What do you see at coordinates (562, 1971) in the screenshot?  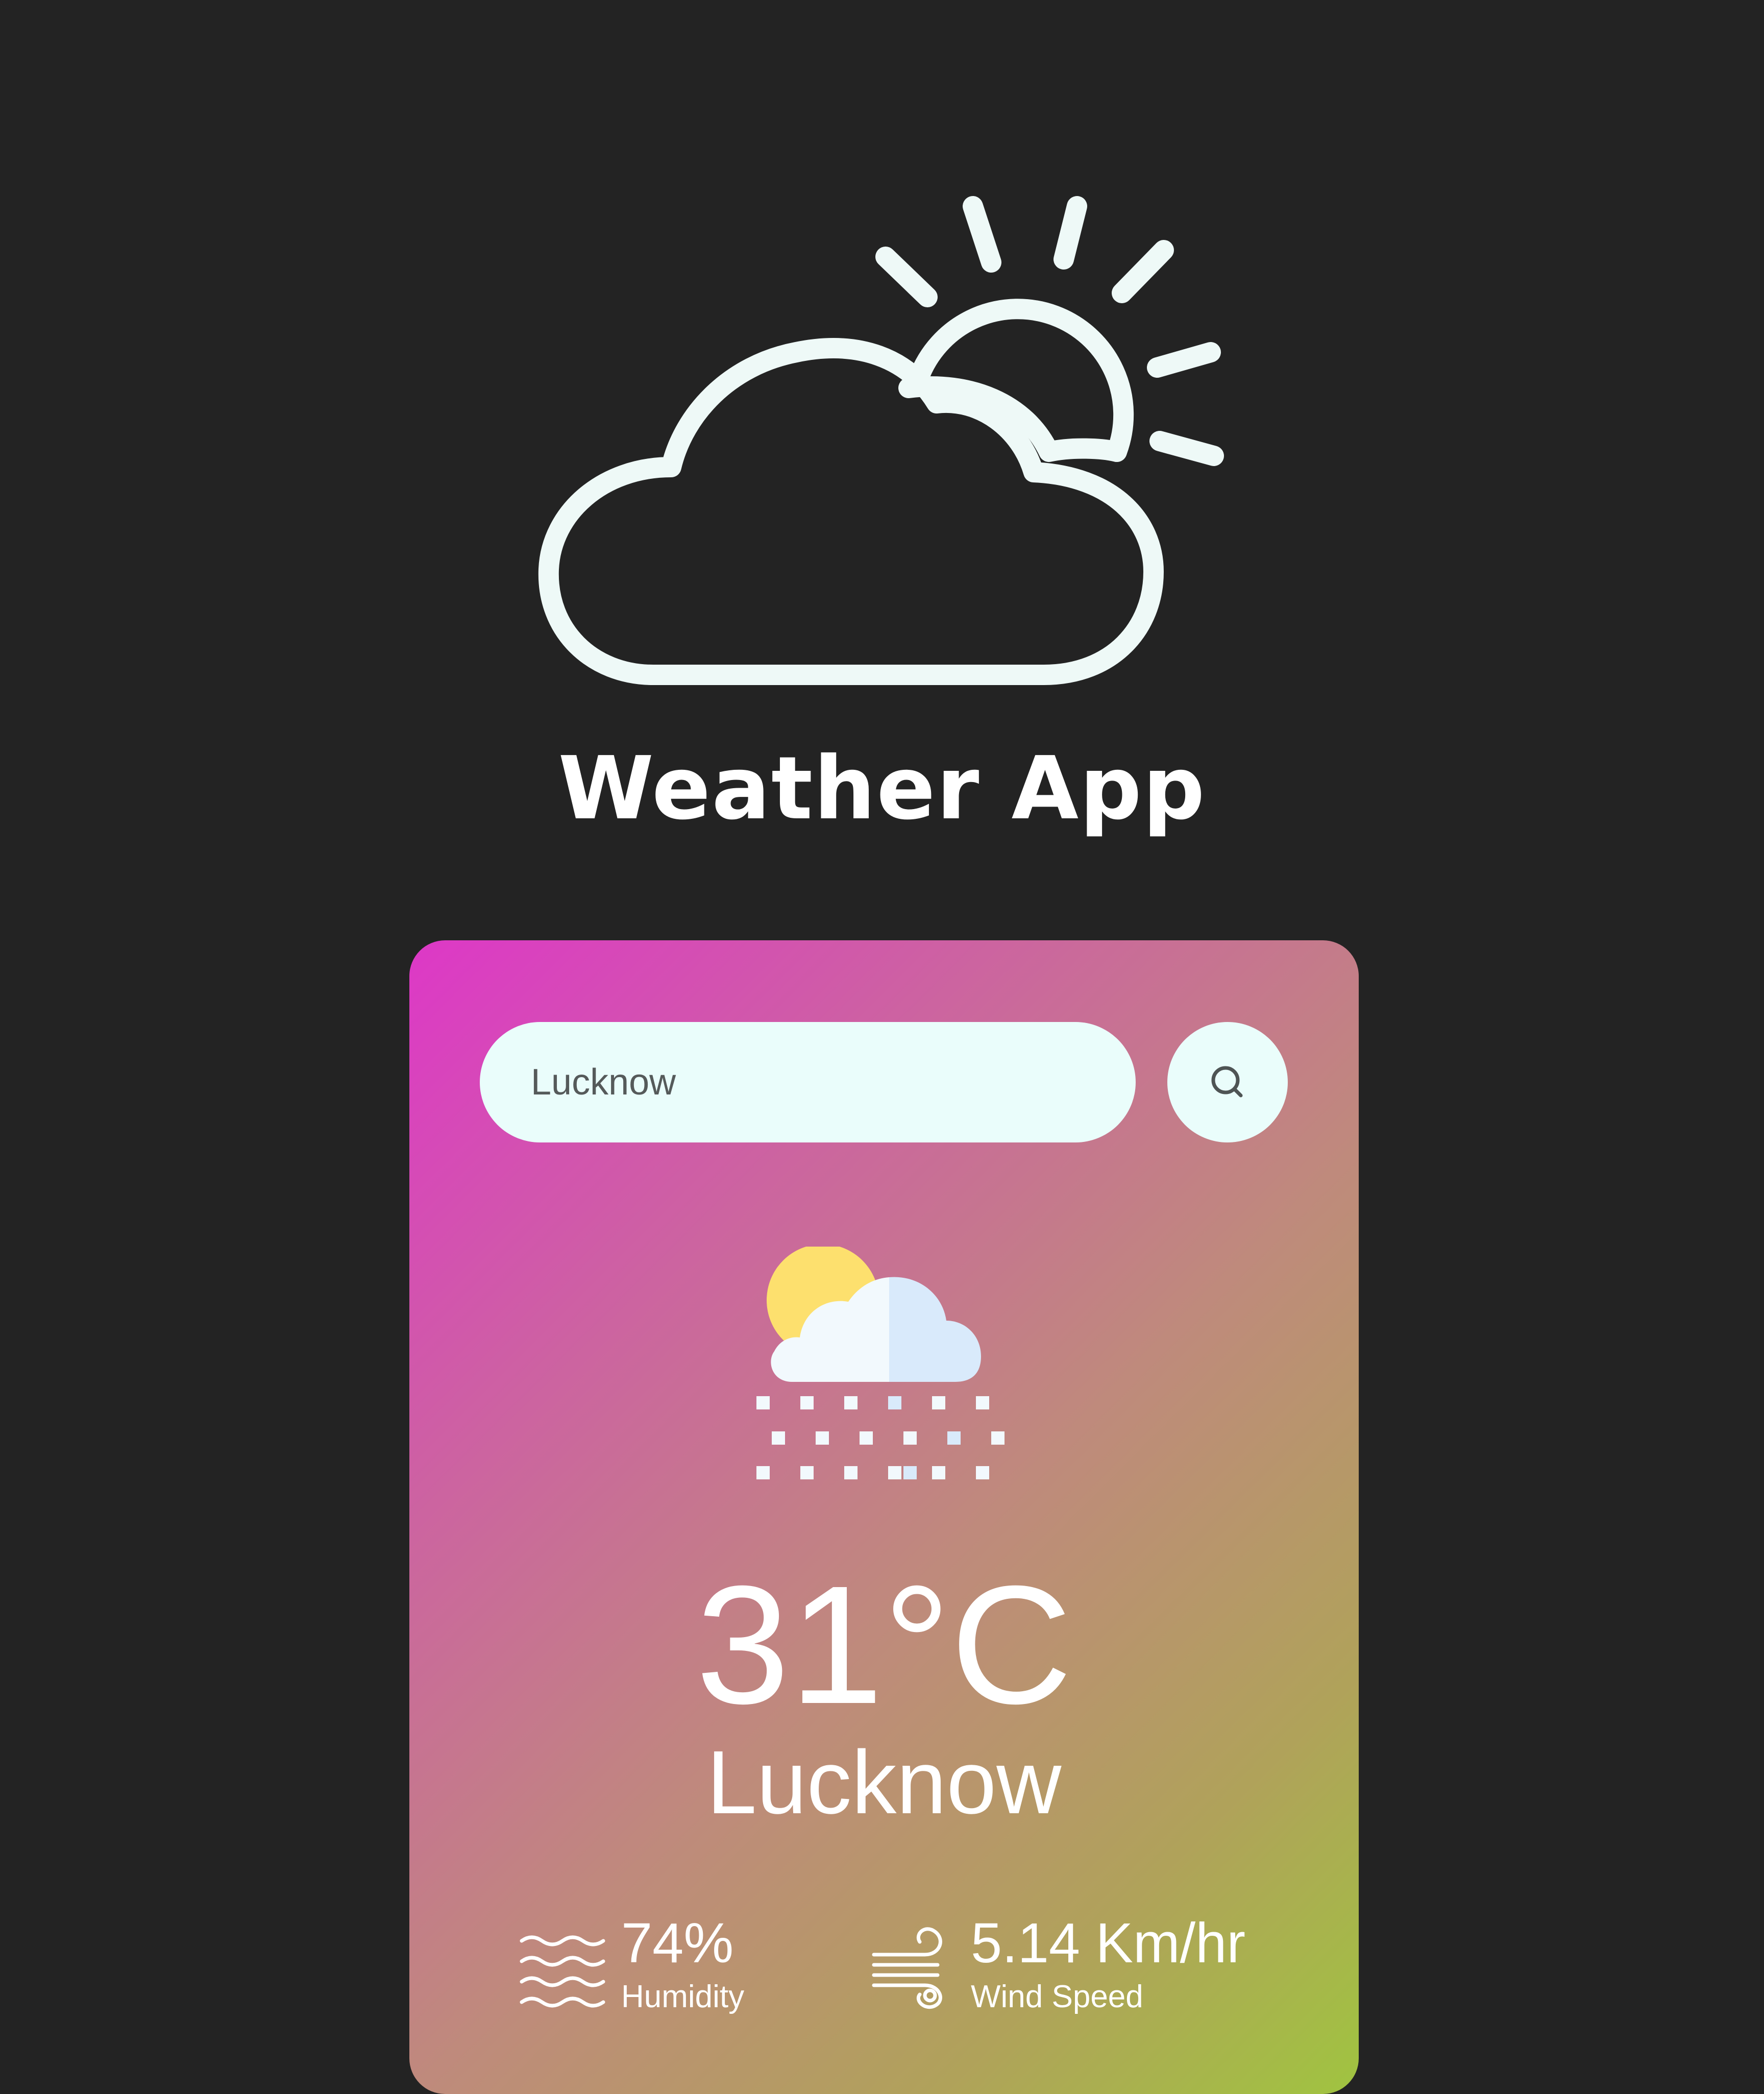 I see `humidity-waves-icon` at bounding box center [562, 1971].